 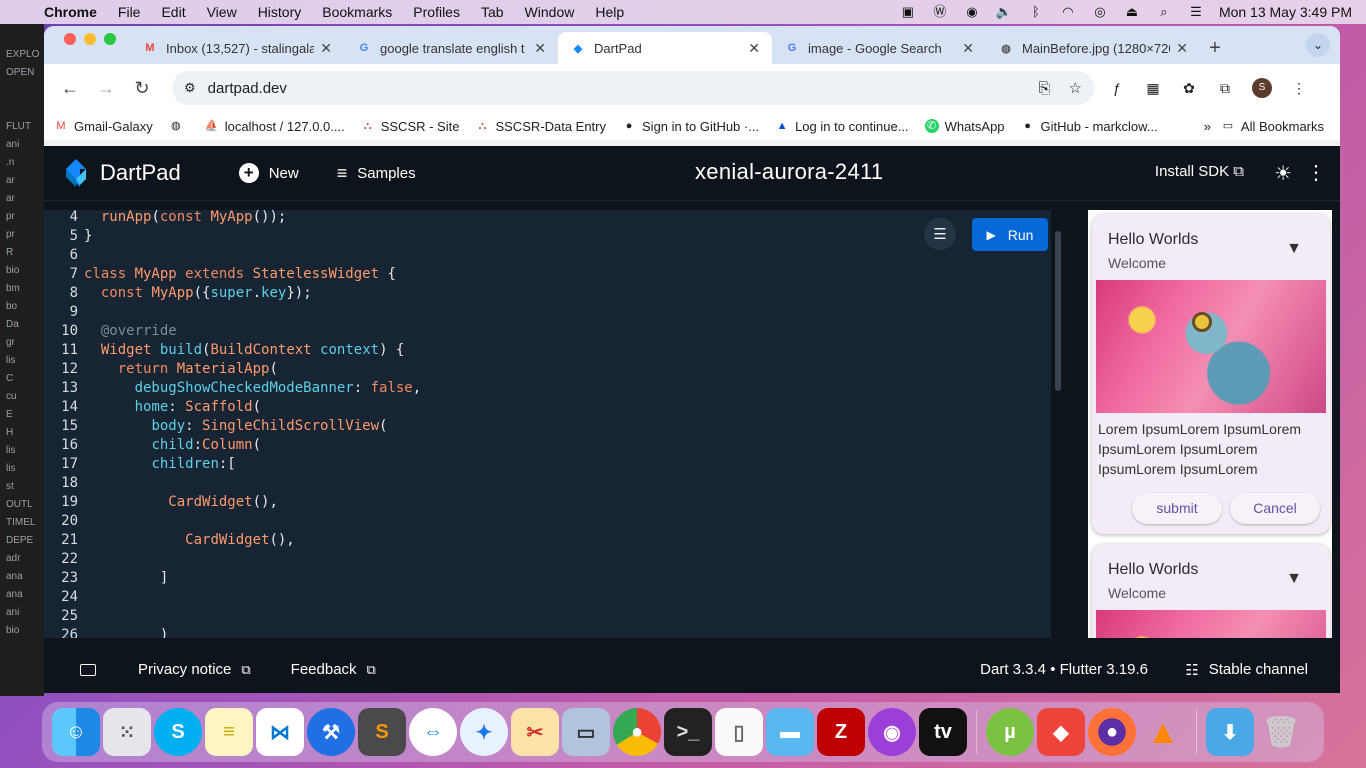 What do you see at coordinates (179, 126) in the screenshot?
I see `bookmark-globe: ◍` at bounding box center [179, 126].